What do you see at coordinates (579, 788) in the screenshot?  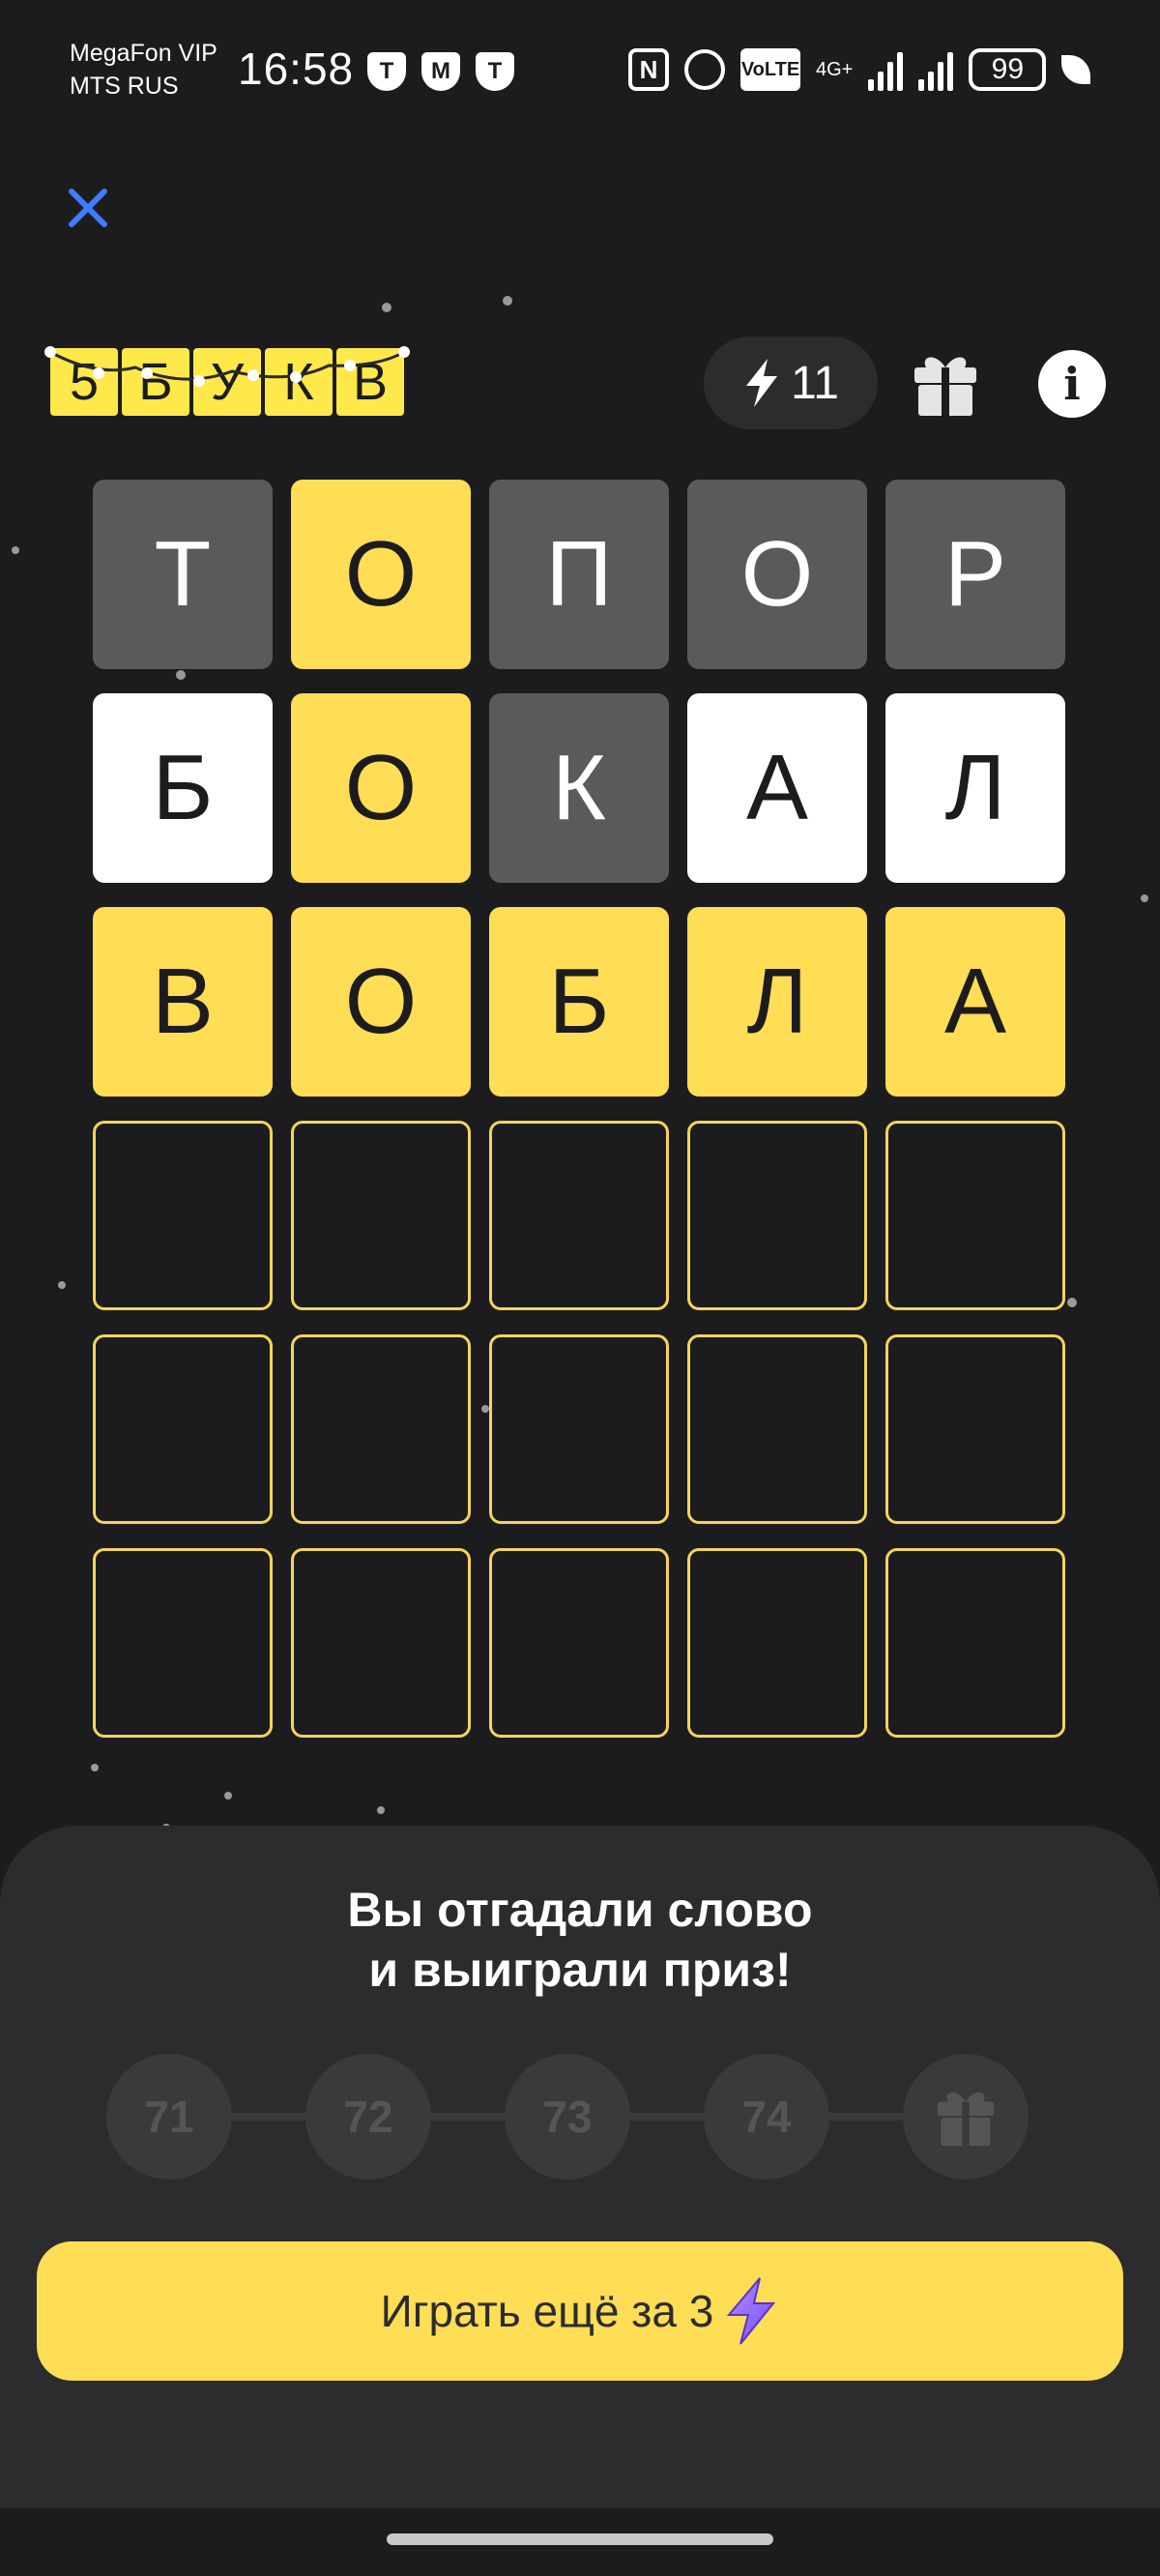 I see `board-tile: К` at bounding box center [579, 788].